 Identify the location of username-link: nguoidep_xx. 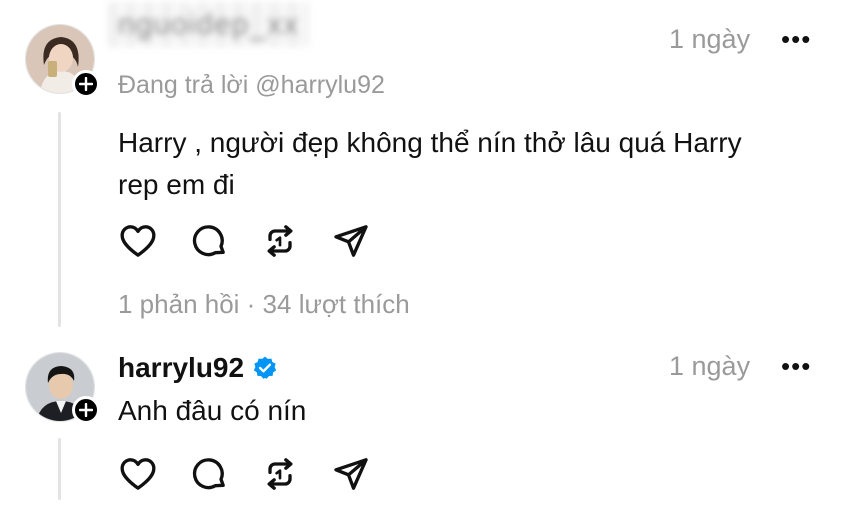
(209, 24).